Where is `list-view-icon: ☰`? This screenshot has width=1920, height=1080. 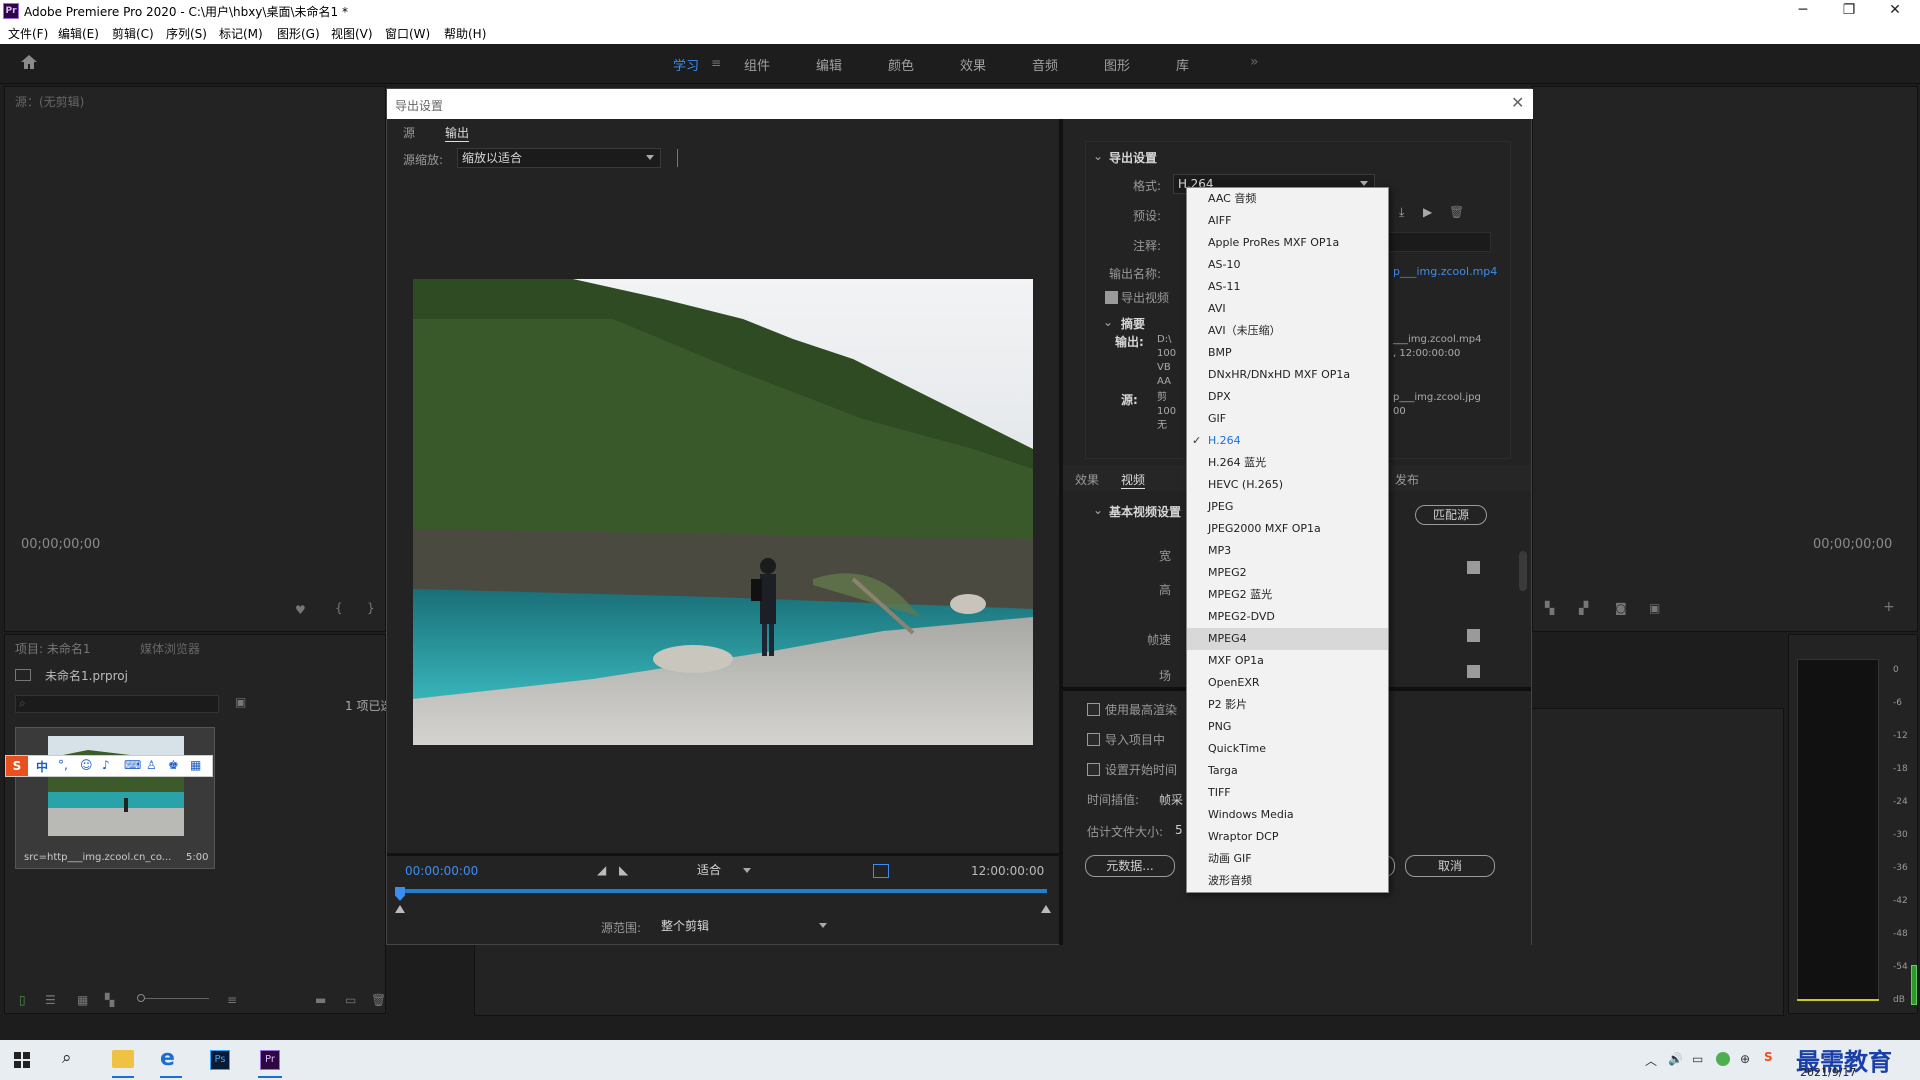
list-view-icon: ☰ is located at coordinates (50, 1000).